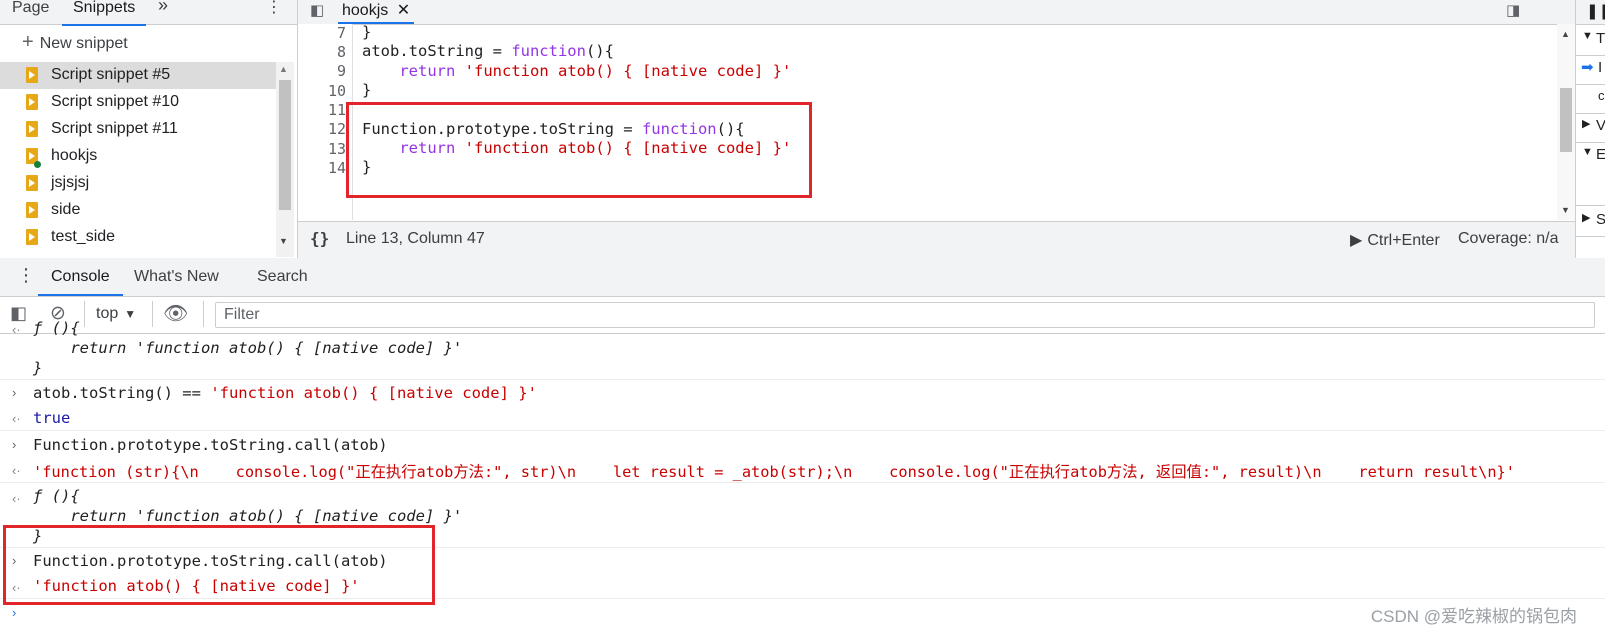 This screenshot has height=633, width=1605. What do you see at coordinates (18, 313) in the screenshot?
I see `sidebar-toggle-icon: ◧` at bounding box center [18, 313].